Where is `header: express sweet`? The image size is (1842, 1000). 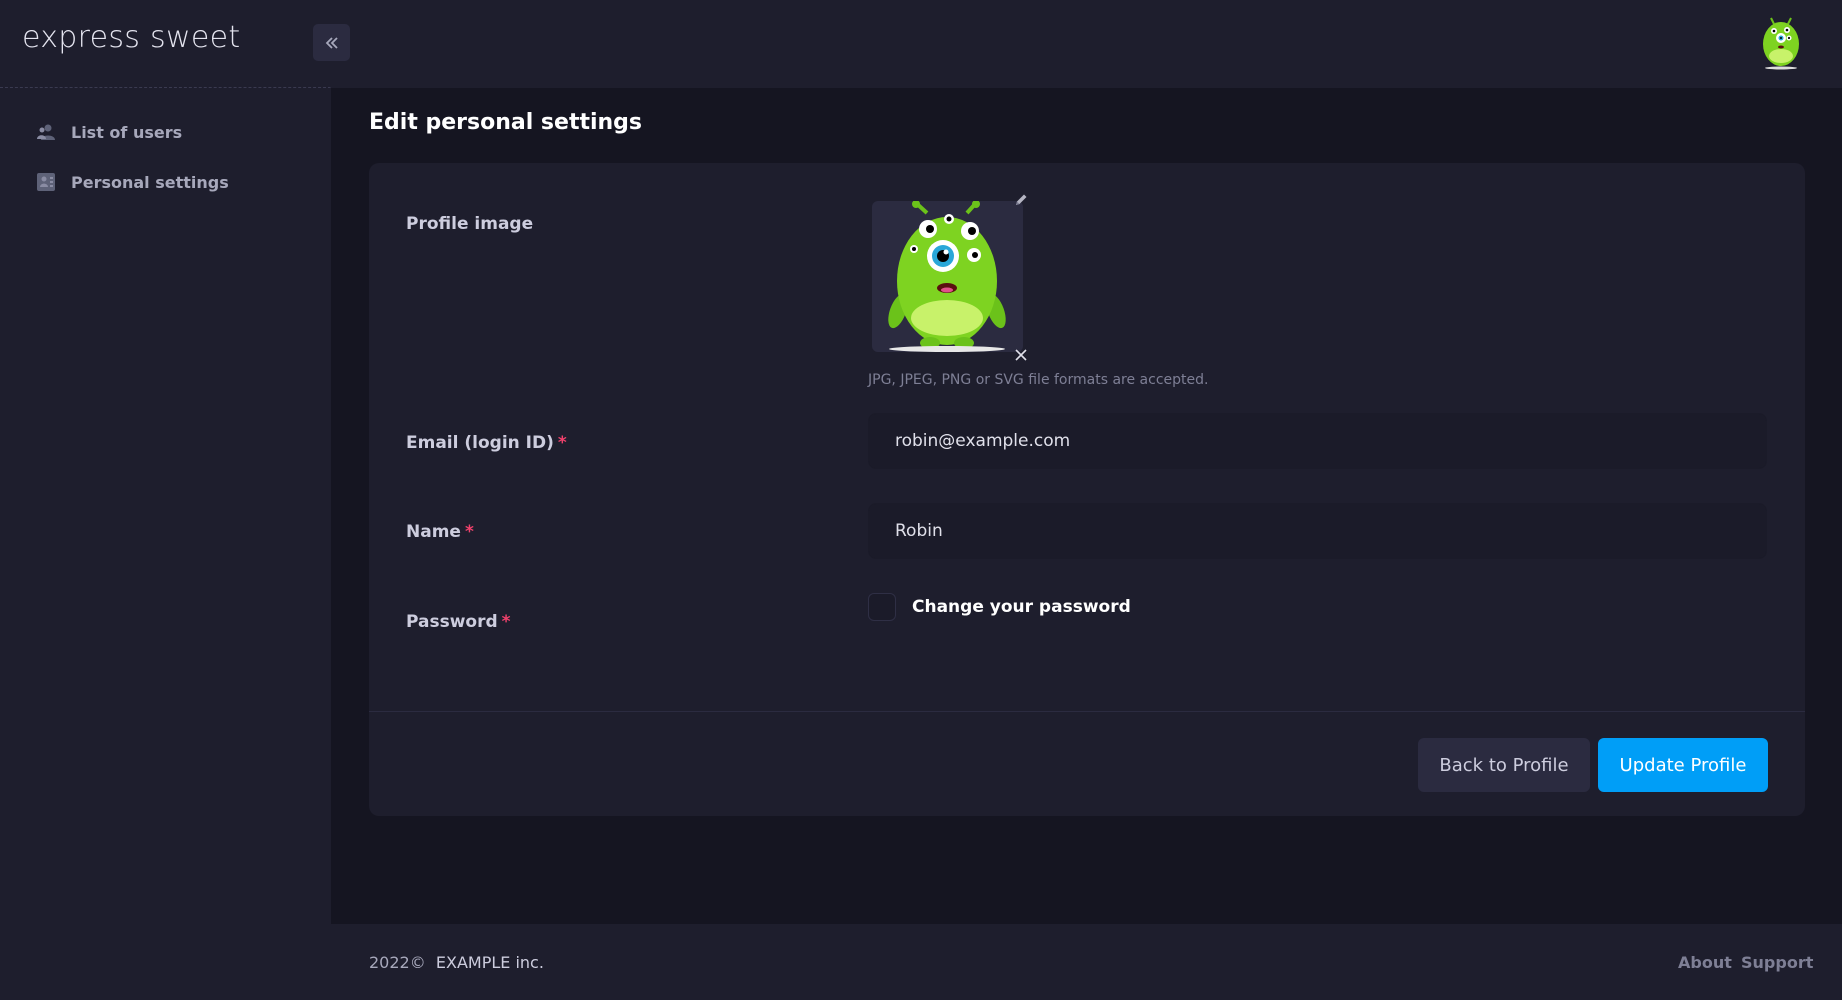 header: express sweet is located at coordinates (921, 44).